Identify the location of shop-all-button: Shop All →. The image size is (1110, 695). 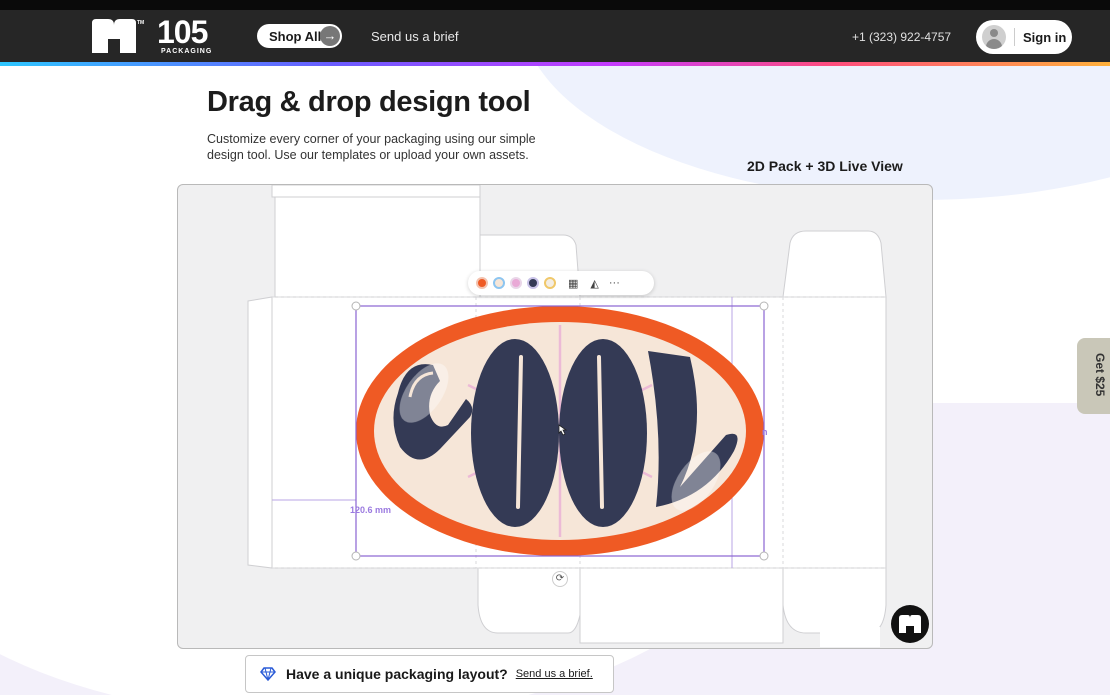
(299, 36).